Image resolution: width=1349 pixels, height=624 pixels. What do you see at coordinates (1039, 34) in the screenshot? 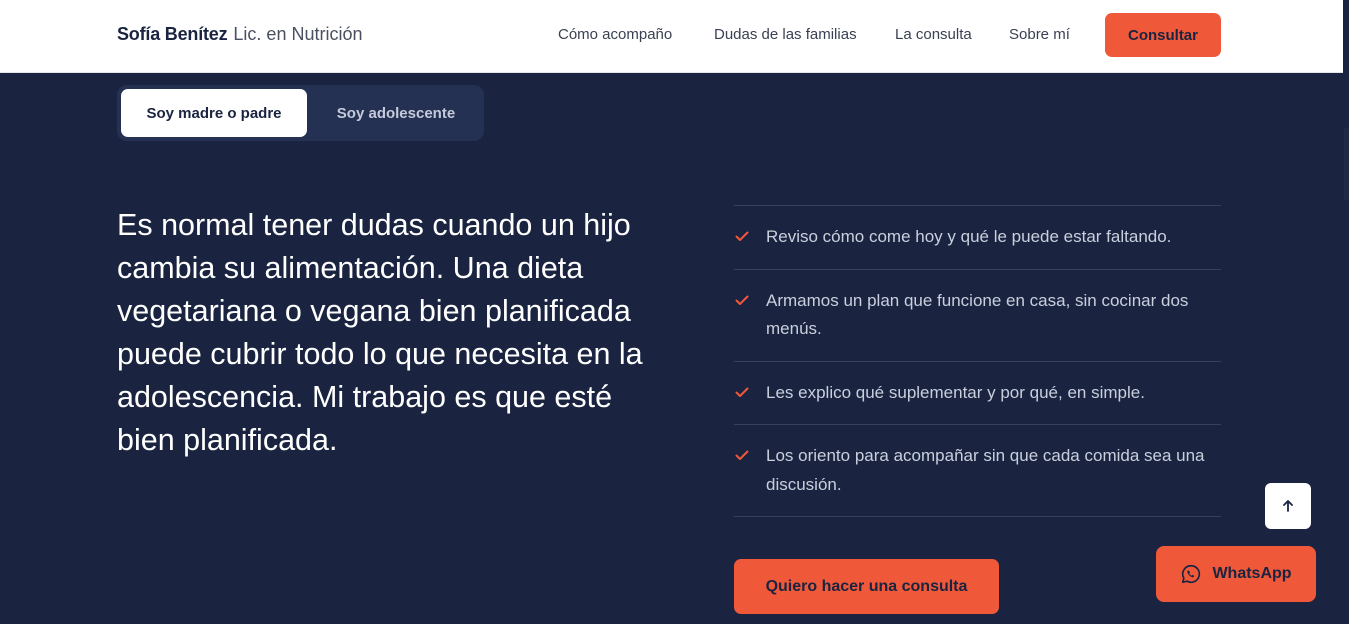
I see `nav-link-sobre-mi: Sobre mí` at bounding box center [1039, 34].